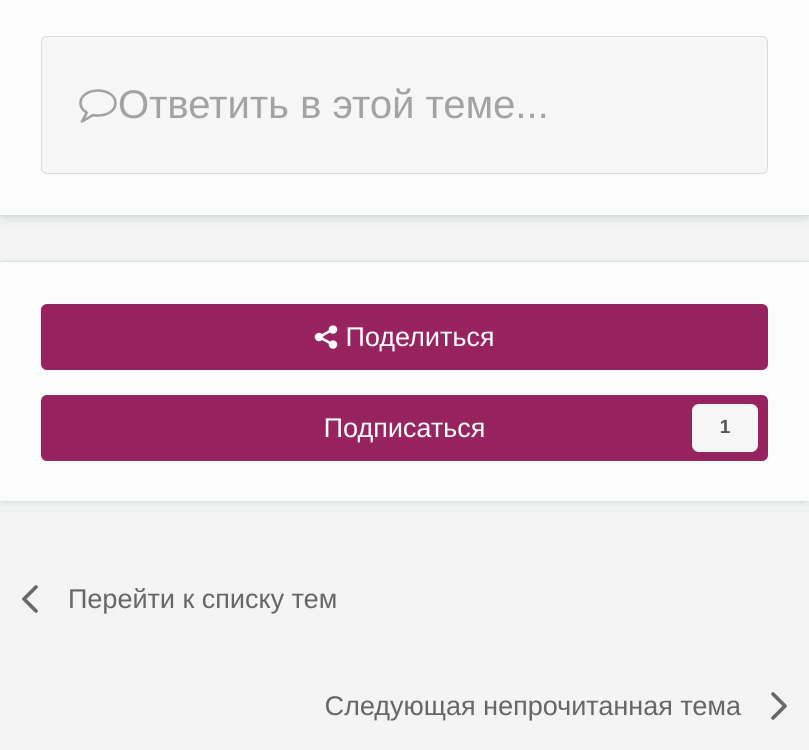 The height and width of the screenshot is (750, 809). Describe the element at coordinates (556, 706) in the screenshot. I see `next-link: Следующая непрочитанная тема` at that location.